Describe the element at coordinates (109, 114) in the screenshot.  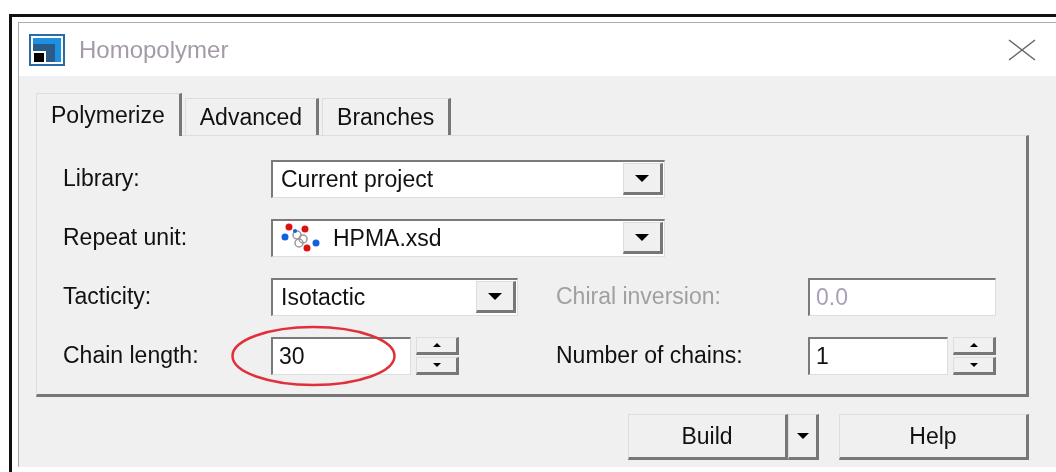
I see `tab: Polymerize` at that location.